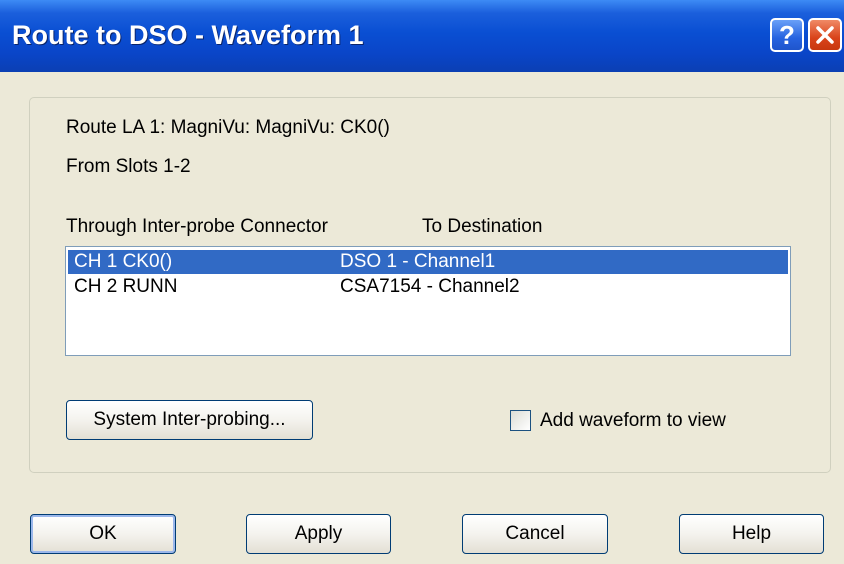 The height and width of the screenshot is (564, 844). Describe the element at coordinates (482, 226) in the screenshot. I see `list-header-destination: To Destination` at that location.